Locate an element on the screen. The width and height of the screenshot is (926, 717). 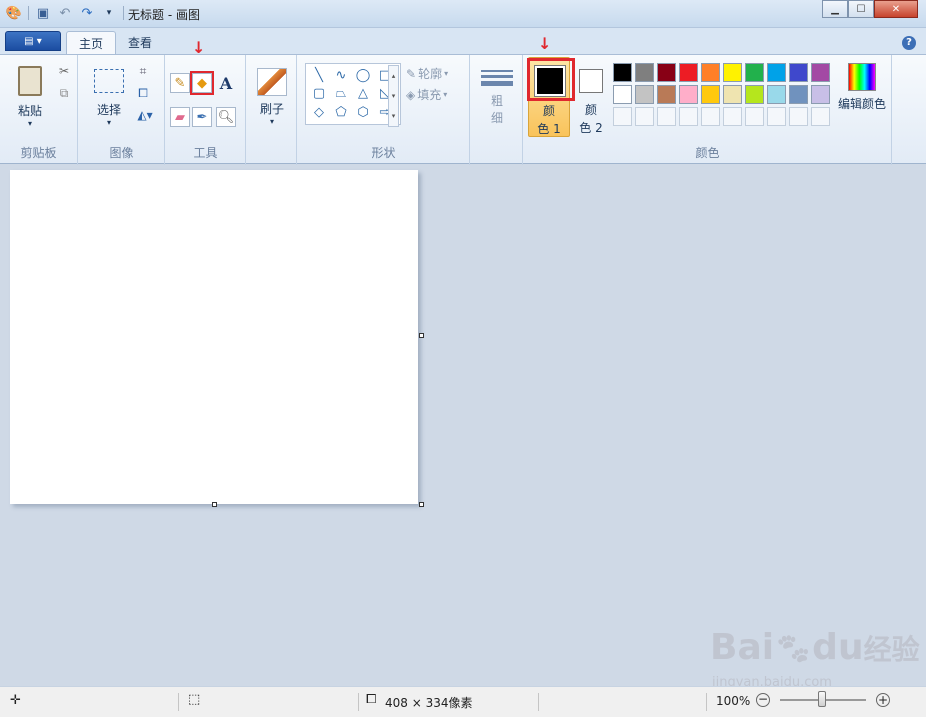
zoom-out-icon: − is located at coordinates (763, 700).